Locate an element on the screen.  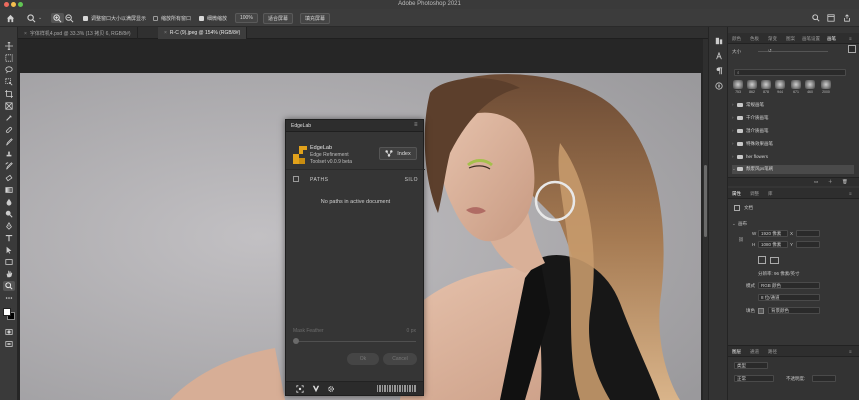
tab-libraries: 库 is located at coordinates (770, 194).